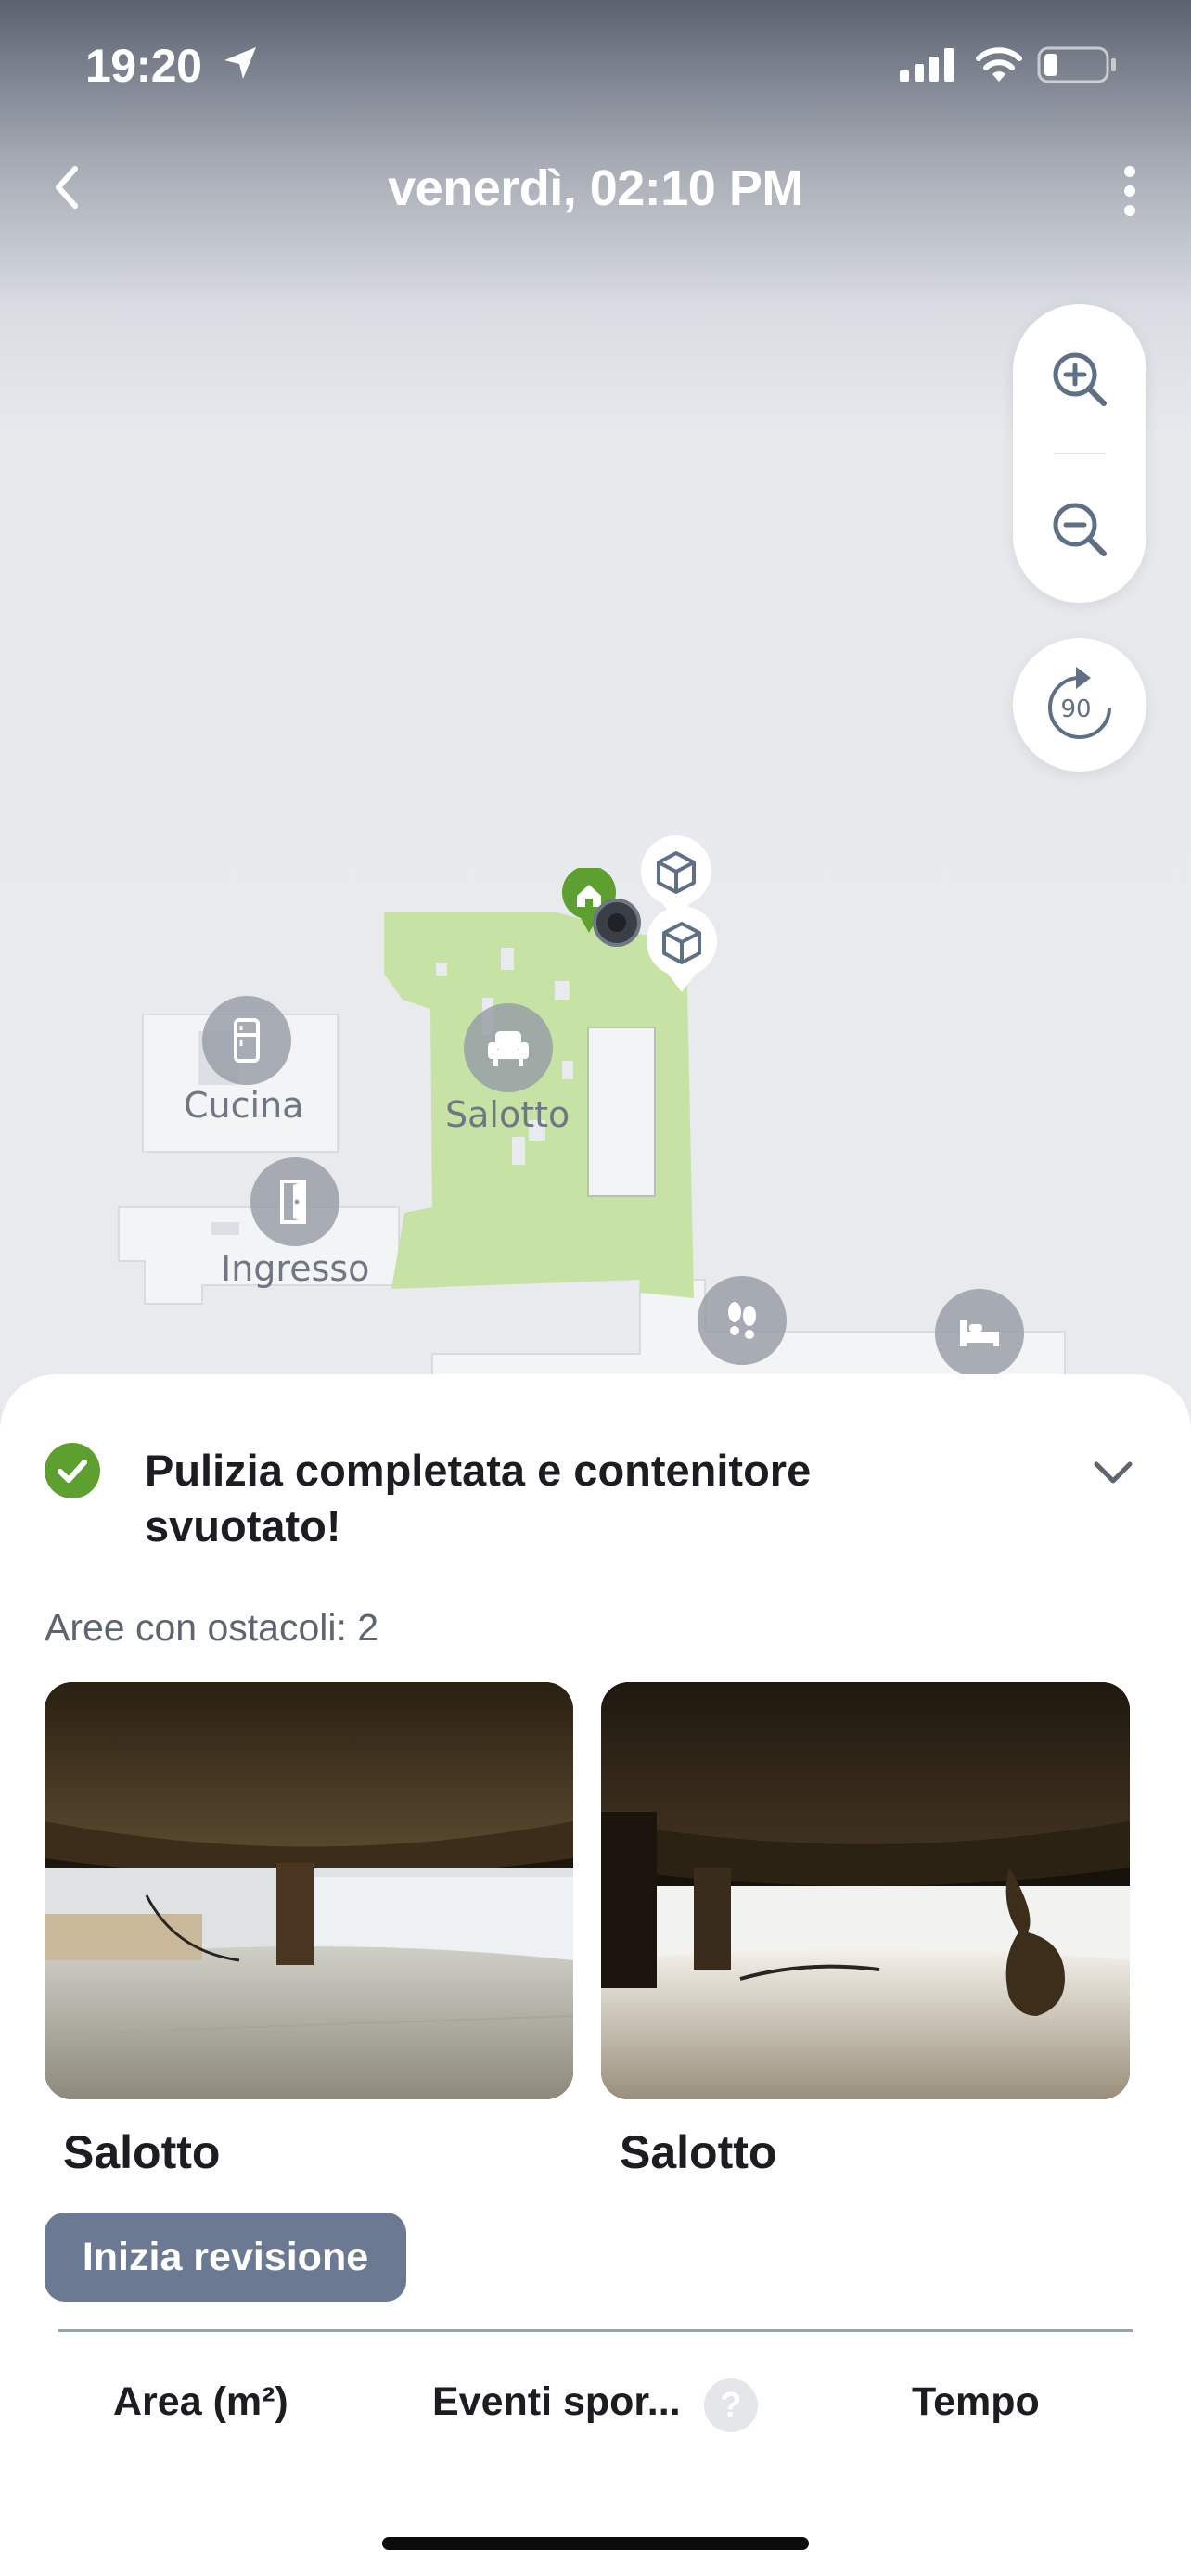 This screenshot has height=2576, width=1191. I want to click on bed-icon, so click(980, 1333).